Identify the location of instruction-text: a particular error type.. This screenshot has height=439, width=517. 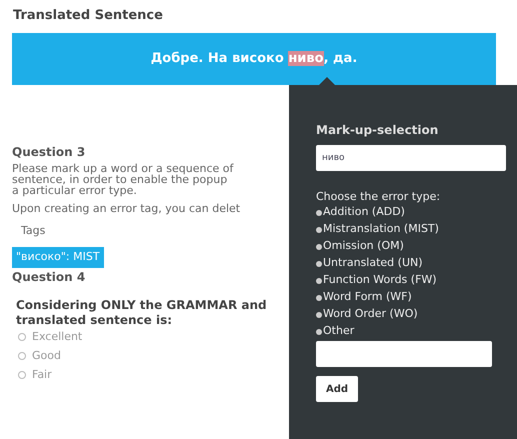
(75, 190).